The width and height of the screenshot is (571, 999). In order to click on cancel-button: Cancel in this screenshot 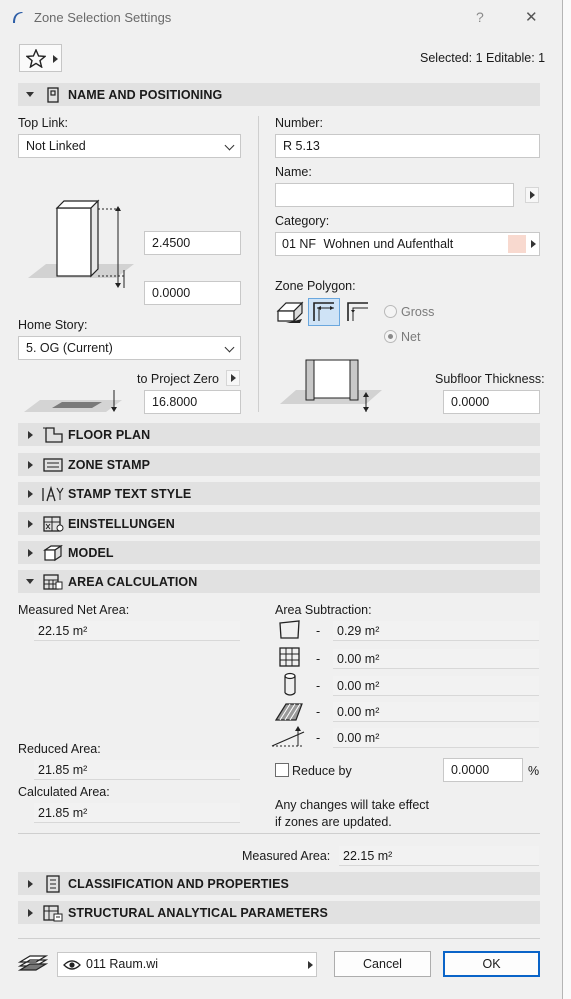, I will do `click(382, 964)`.